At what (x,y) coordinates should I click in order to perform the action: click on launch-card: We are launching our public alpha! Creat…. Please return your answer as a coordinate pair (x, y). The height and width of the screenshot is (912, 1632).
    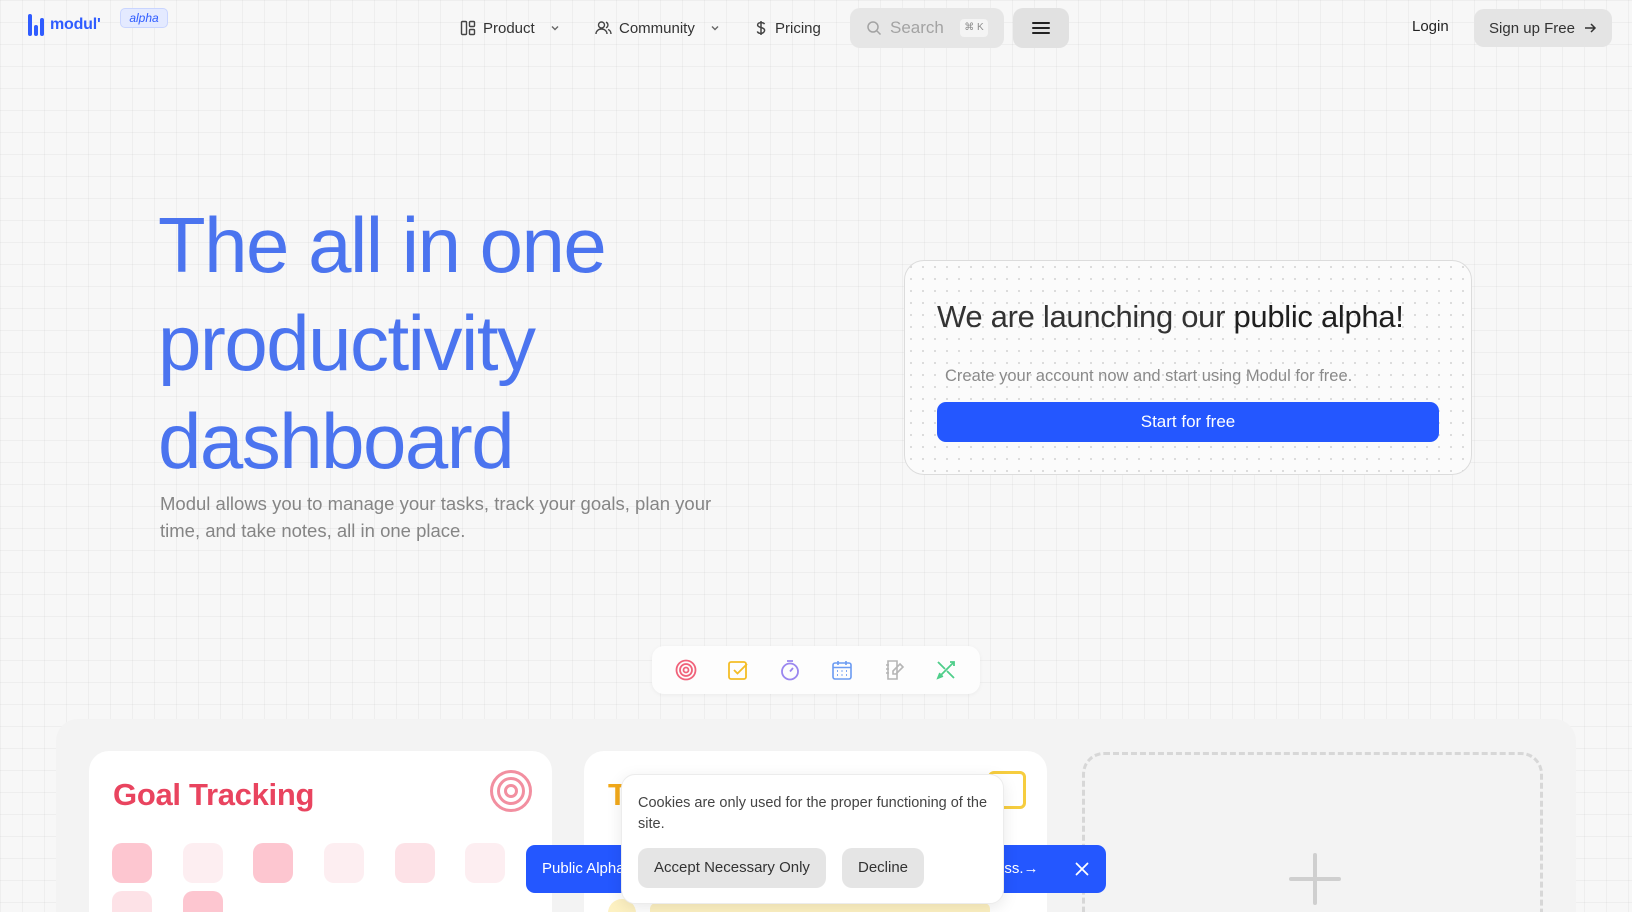
    Looking at the image, I should click on (1188, 367).